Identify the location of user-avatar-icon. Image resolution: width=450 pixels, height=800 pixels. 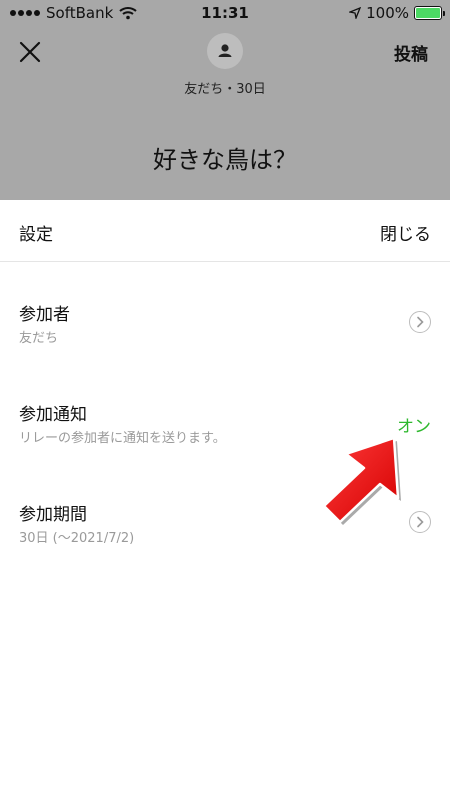
(225, 51).